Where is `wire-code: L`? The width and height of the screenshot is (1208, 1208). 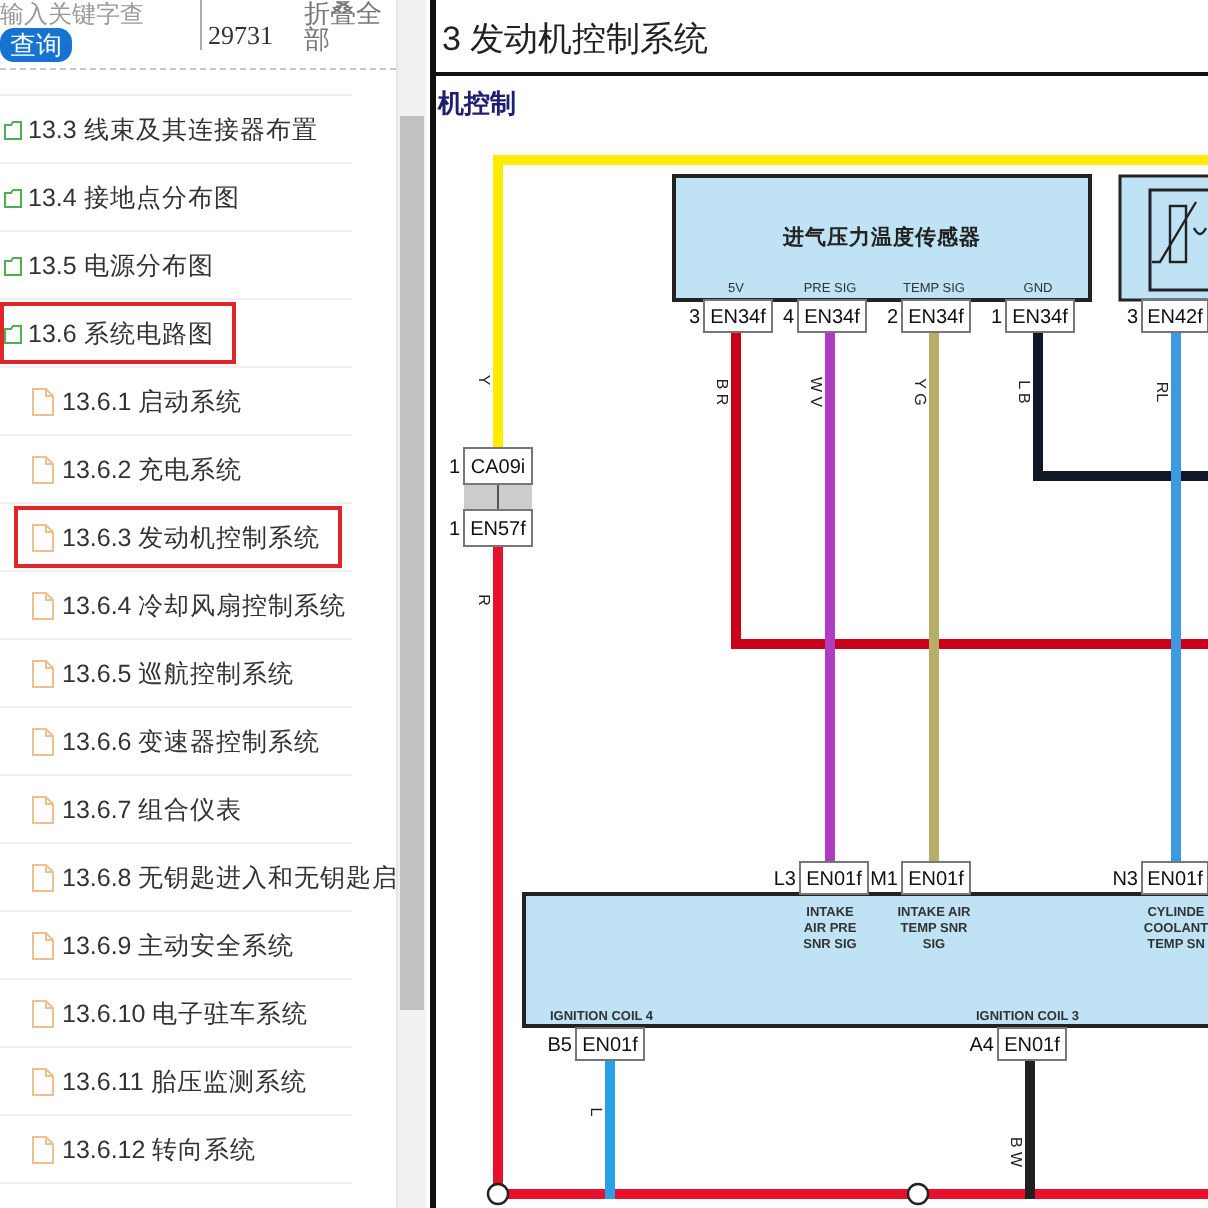 wire-code: L is located at coordinates (596, 1112).